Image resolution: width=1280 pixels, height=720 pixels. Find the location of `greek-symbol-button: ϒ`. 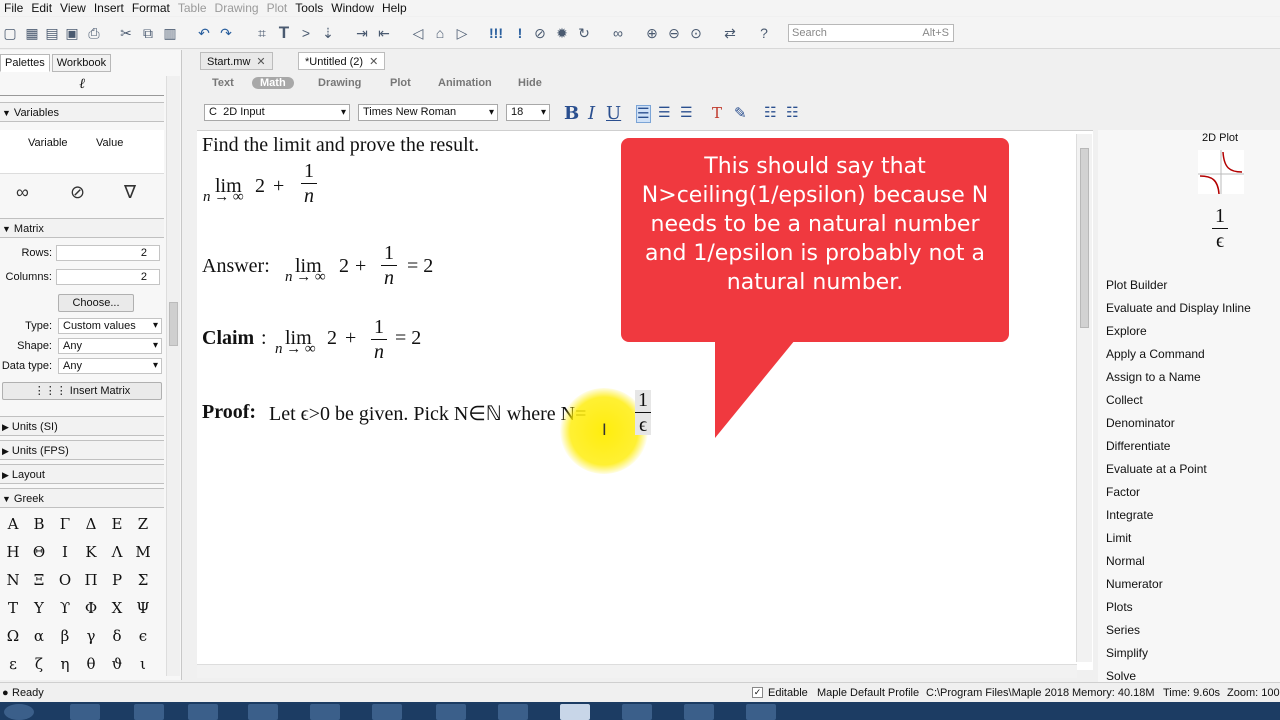

greek-symbol-button: ϒ is located at coordinates (65, 608).